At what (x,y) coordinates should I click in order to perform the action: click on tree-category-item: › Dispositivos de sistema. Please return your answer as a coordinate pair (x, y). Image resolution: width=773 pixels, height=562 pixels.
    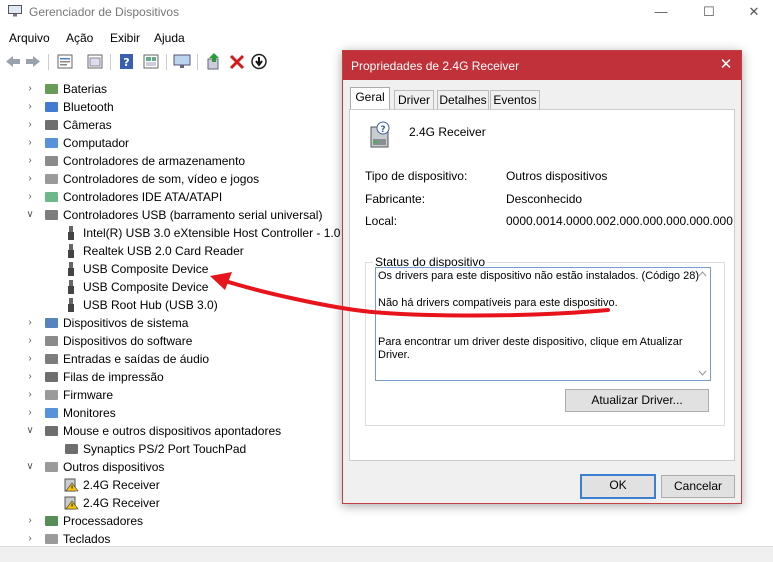
    Looking at the image, I should click on (171, 323).